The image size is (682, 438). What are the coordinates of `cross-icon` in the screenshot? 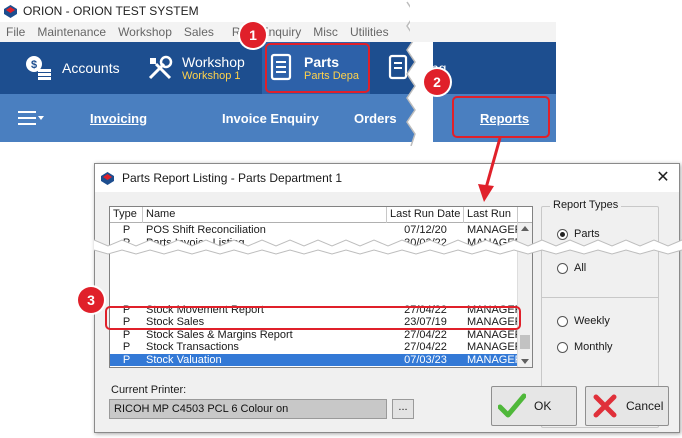 It's located at (605, 406).